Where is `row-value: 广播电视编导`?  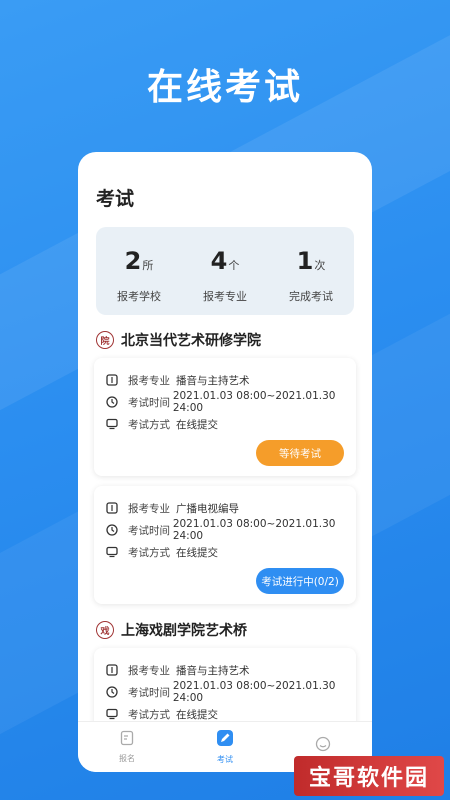 row-value: 广播电视编导 is located at coordinates (207, 508).